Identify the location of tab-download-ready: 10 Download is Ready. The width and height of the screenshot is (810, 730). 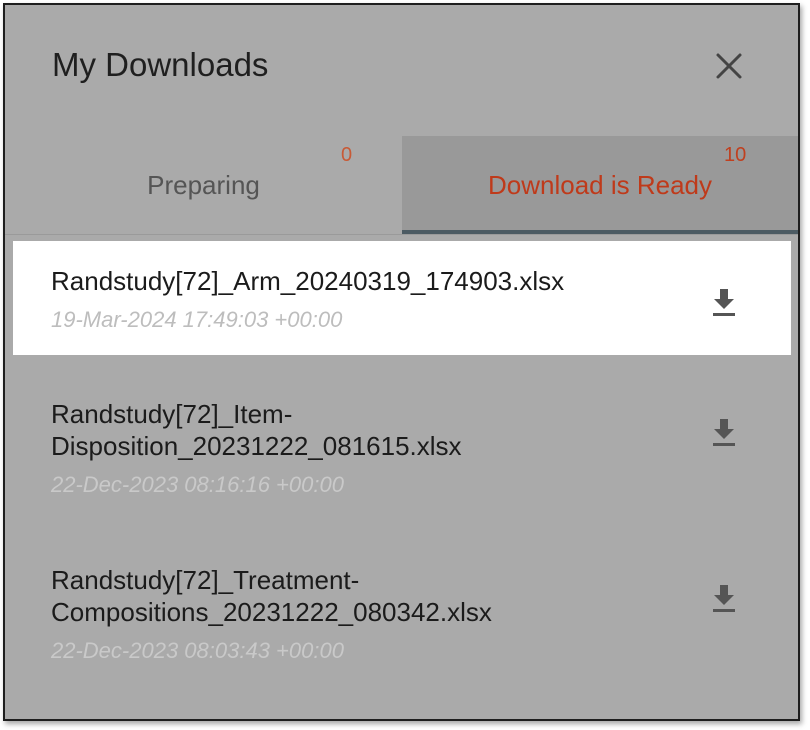
(600, 185).